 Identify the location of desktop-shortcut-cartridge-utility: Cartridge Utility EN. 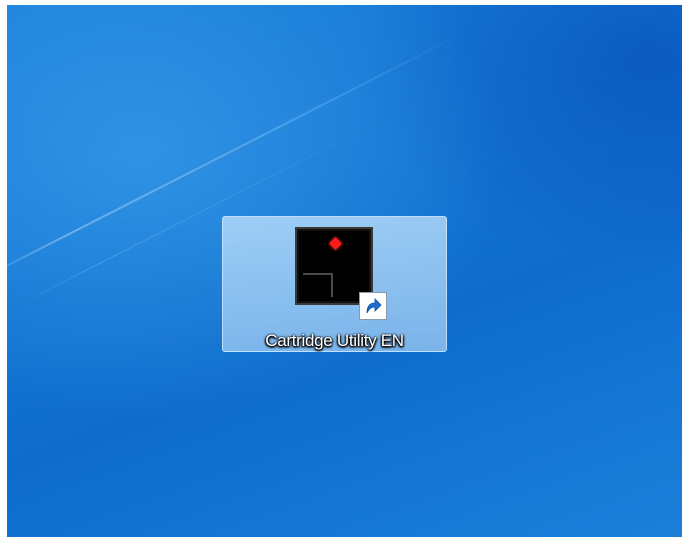
(334, 284).